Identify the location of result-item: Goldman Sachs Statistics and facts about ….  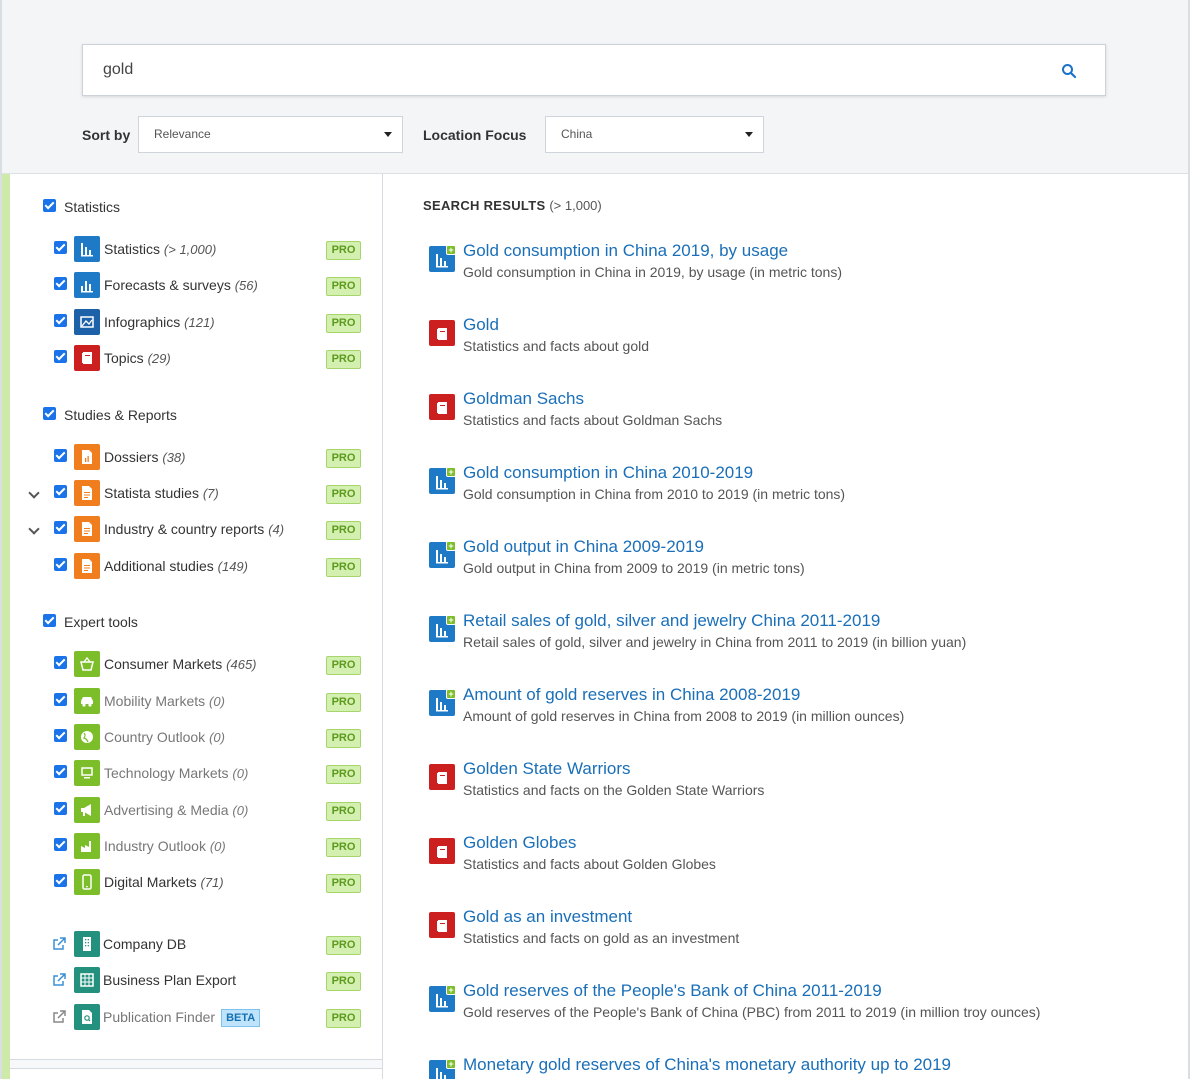
(799, 416).